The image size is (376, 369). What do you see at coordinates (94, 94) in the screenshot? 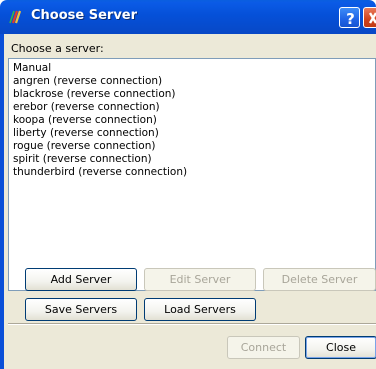
I see `list-item: blackrose (reverse connection)` at bounding box center [94, 94].